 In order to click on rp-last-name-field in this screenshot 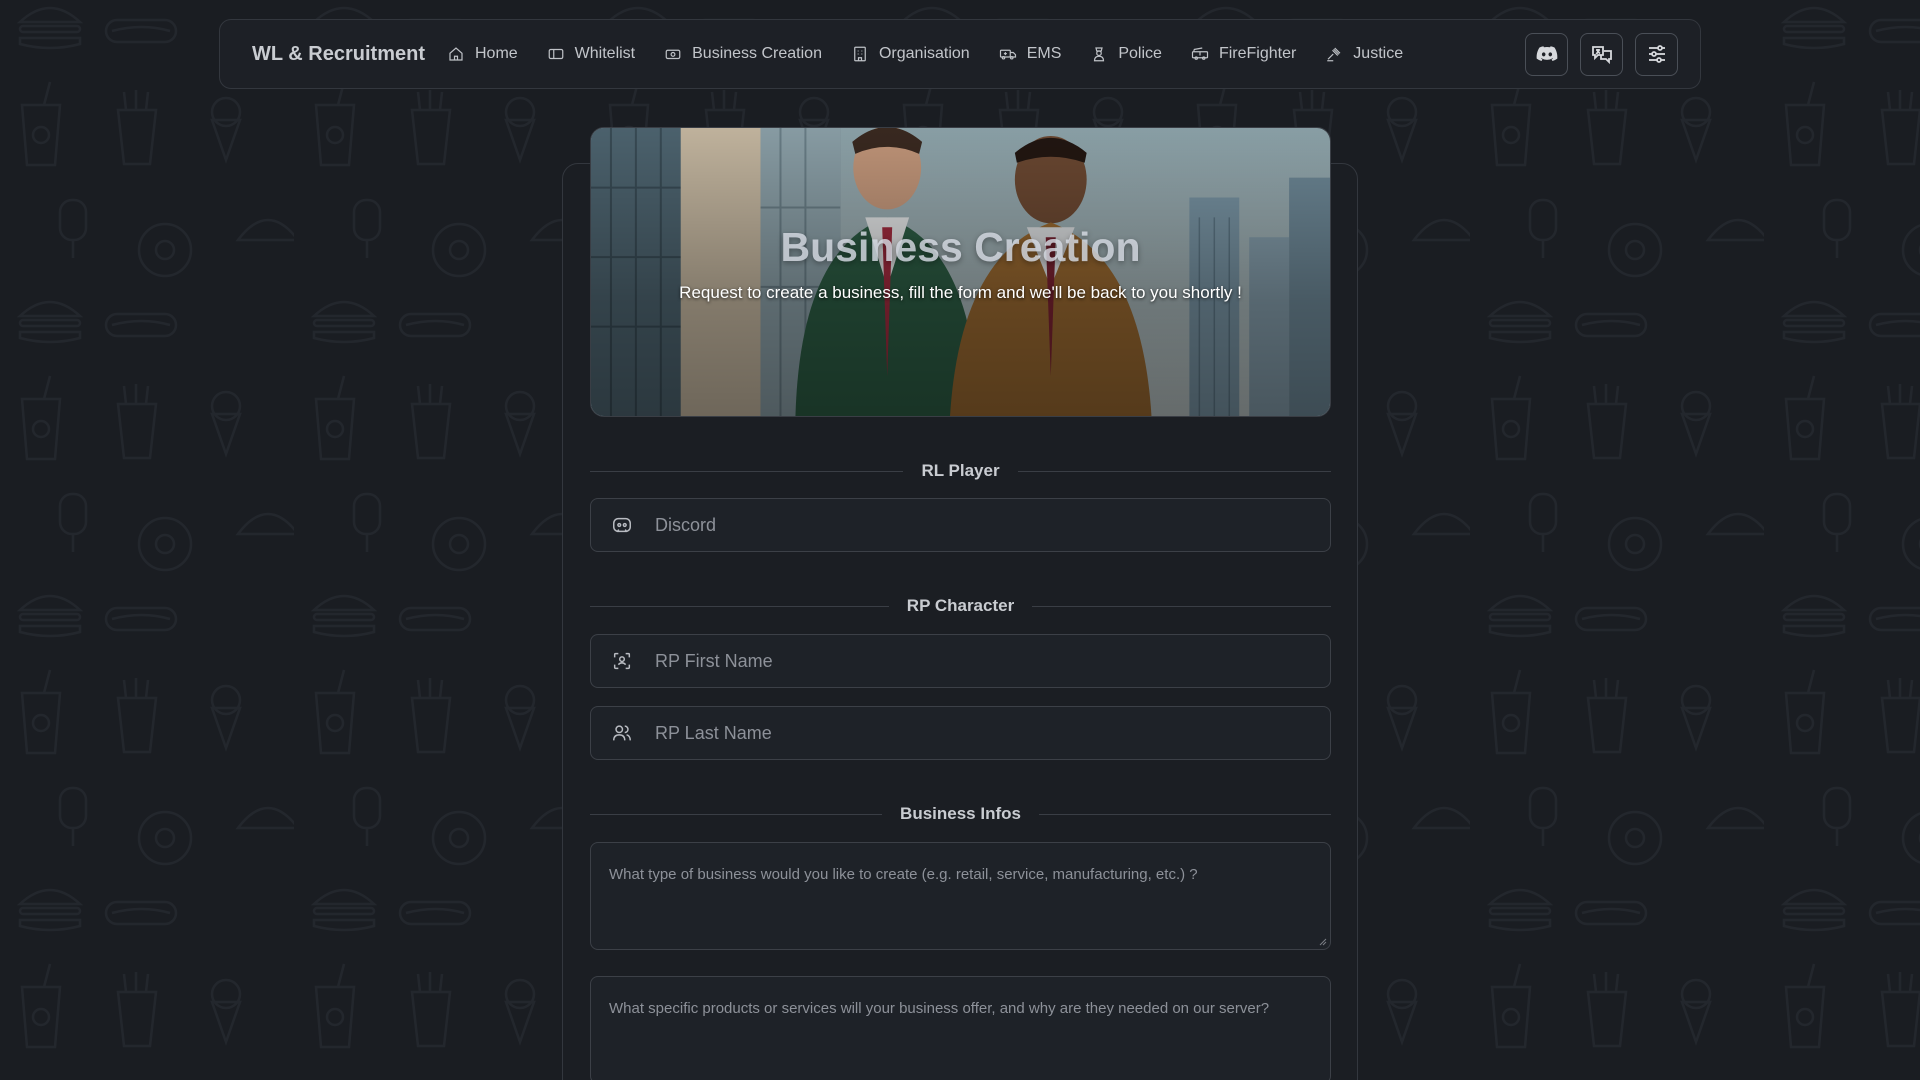, I will do `click(960, 733)`.